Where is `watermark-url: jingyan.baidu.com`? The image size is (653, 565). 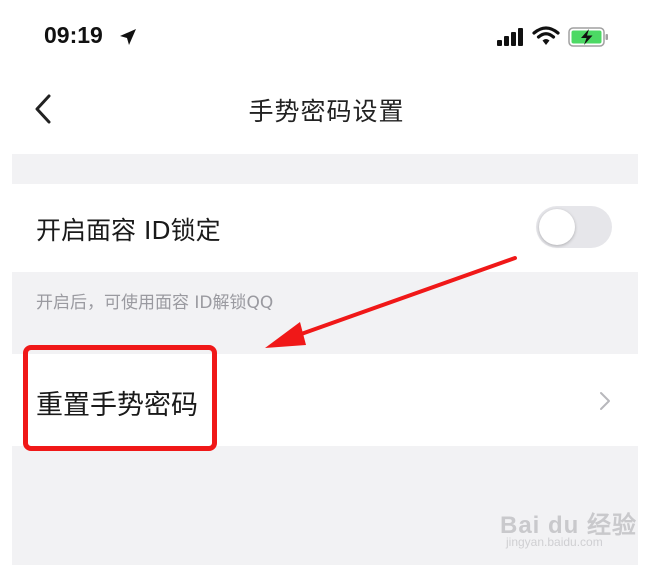
watermark-url: jingyan.baidu.com is located at coordinates (554, 542).